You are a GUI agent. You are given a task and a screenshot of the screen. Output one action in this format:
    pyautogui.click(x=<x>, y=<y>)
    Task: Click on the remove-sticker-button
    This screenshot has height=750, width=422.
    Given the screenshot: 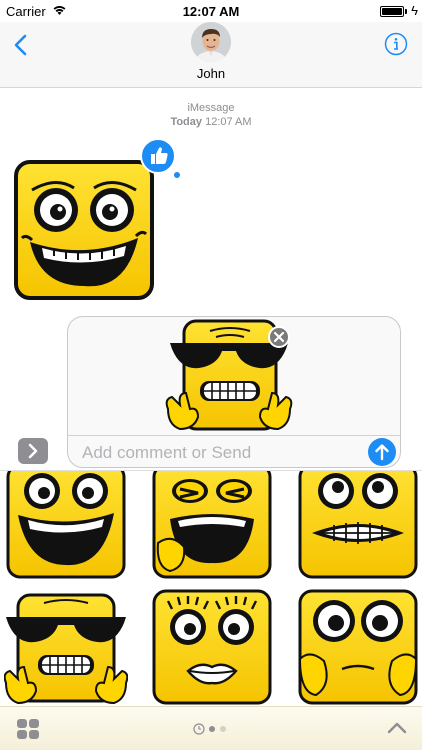 What is the action you would take?
    pyautogui.click(x=279, y=337)
    